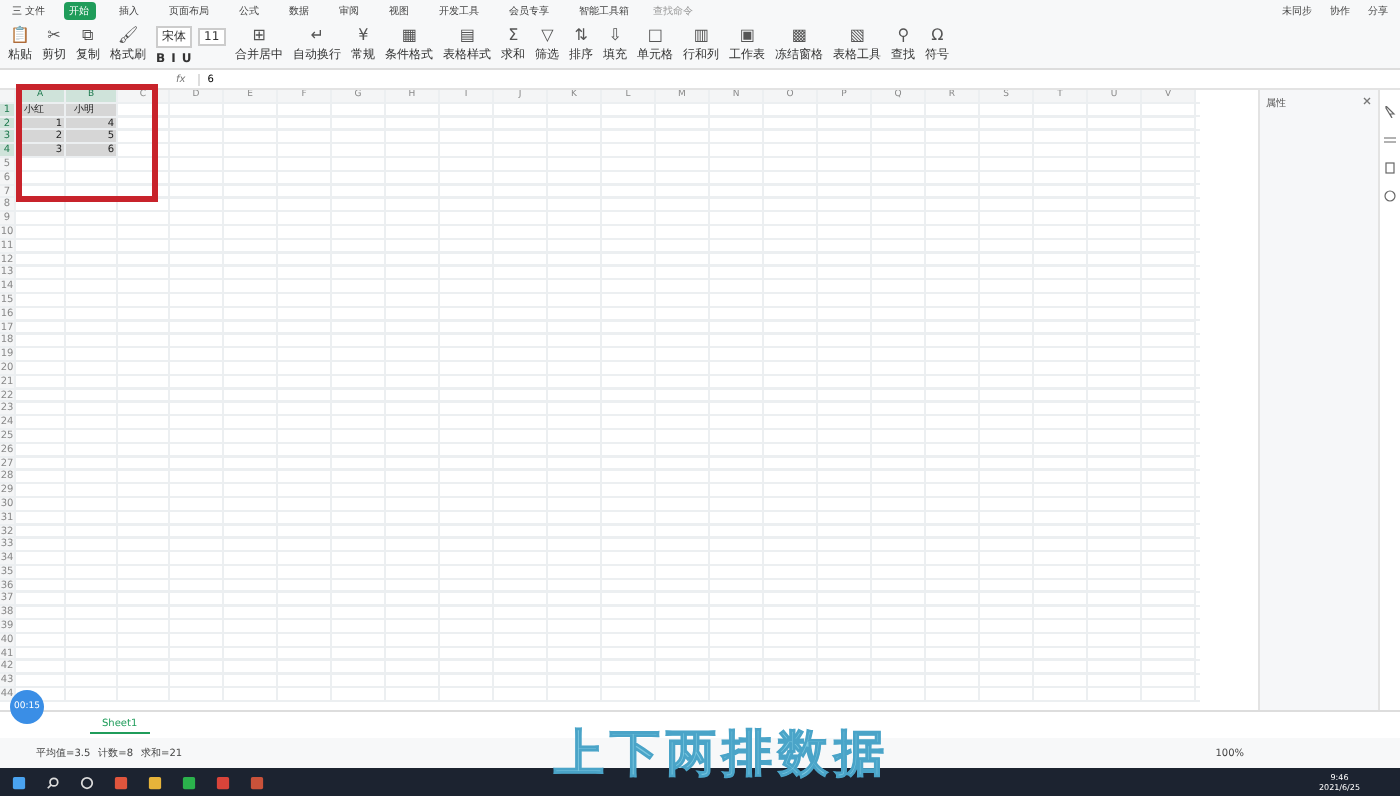  Describe the element at coordinates (1390, 168) in the screenshot. I see `document-icon` at that location.